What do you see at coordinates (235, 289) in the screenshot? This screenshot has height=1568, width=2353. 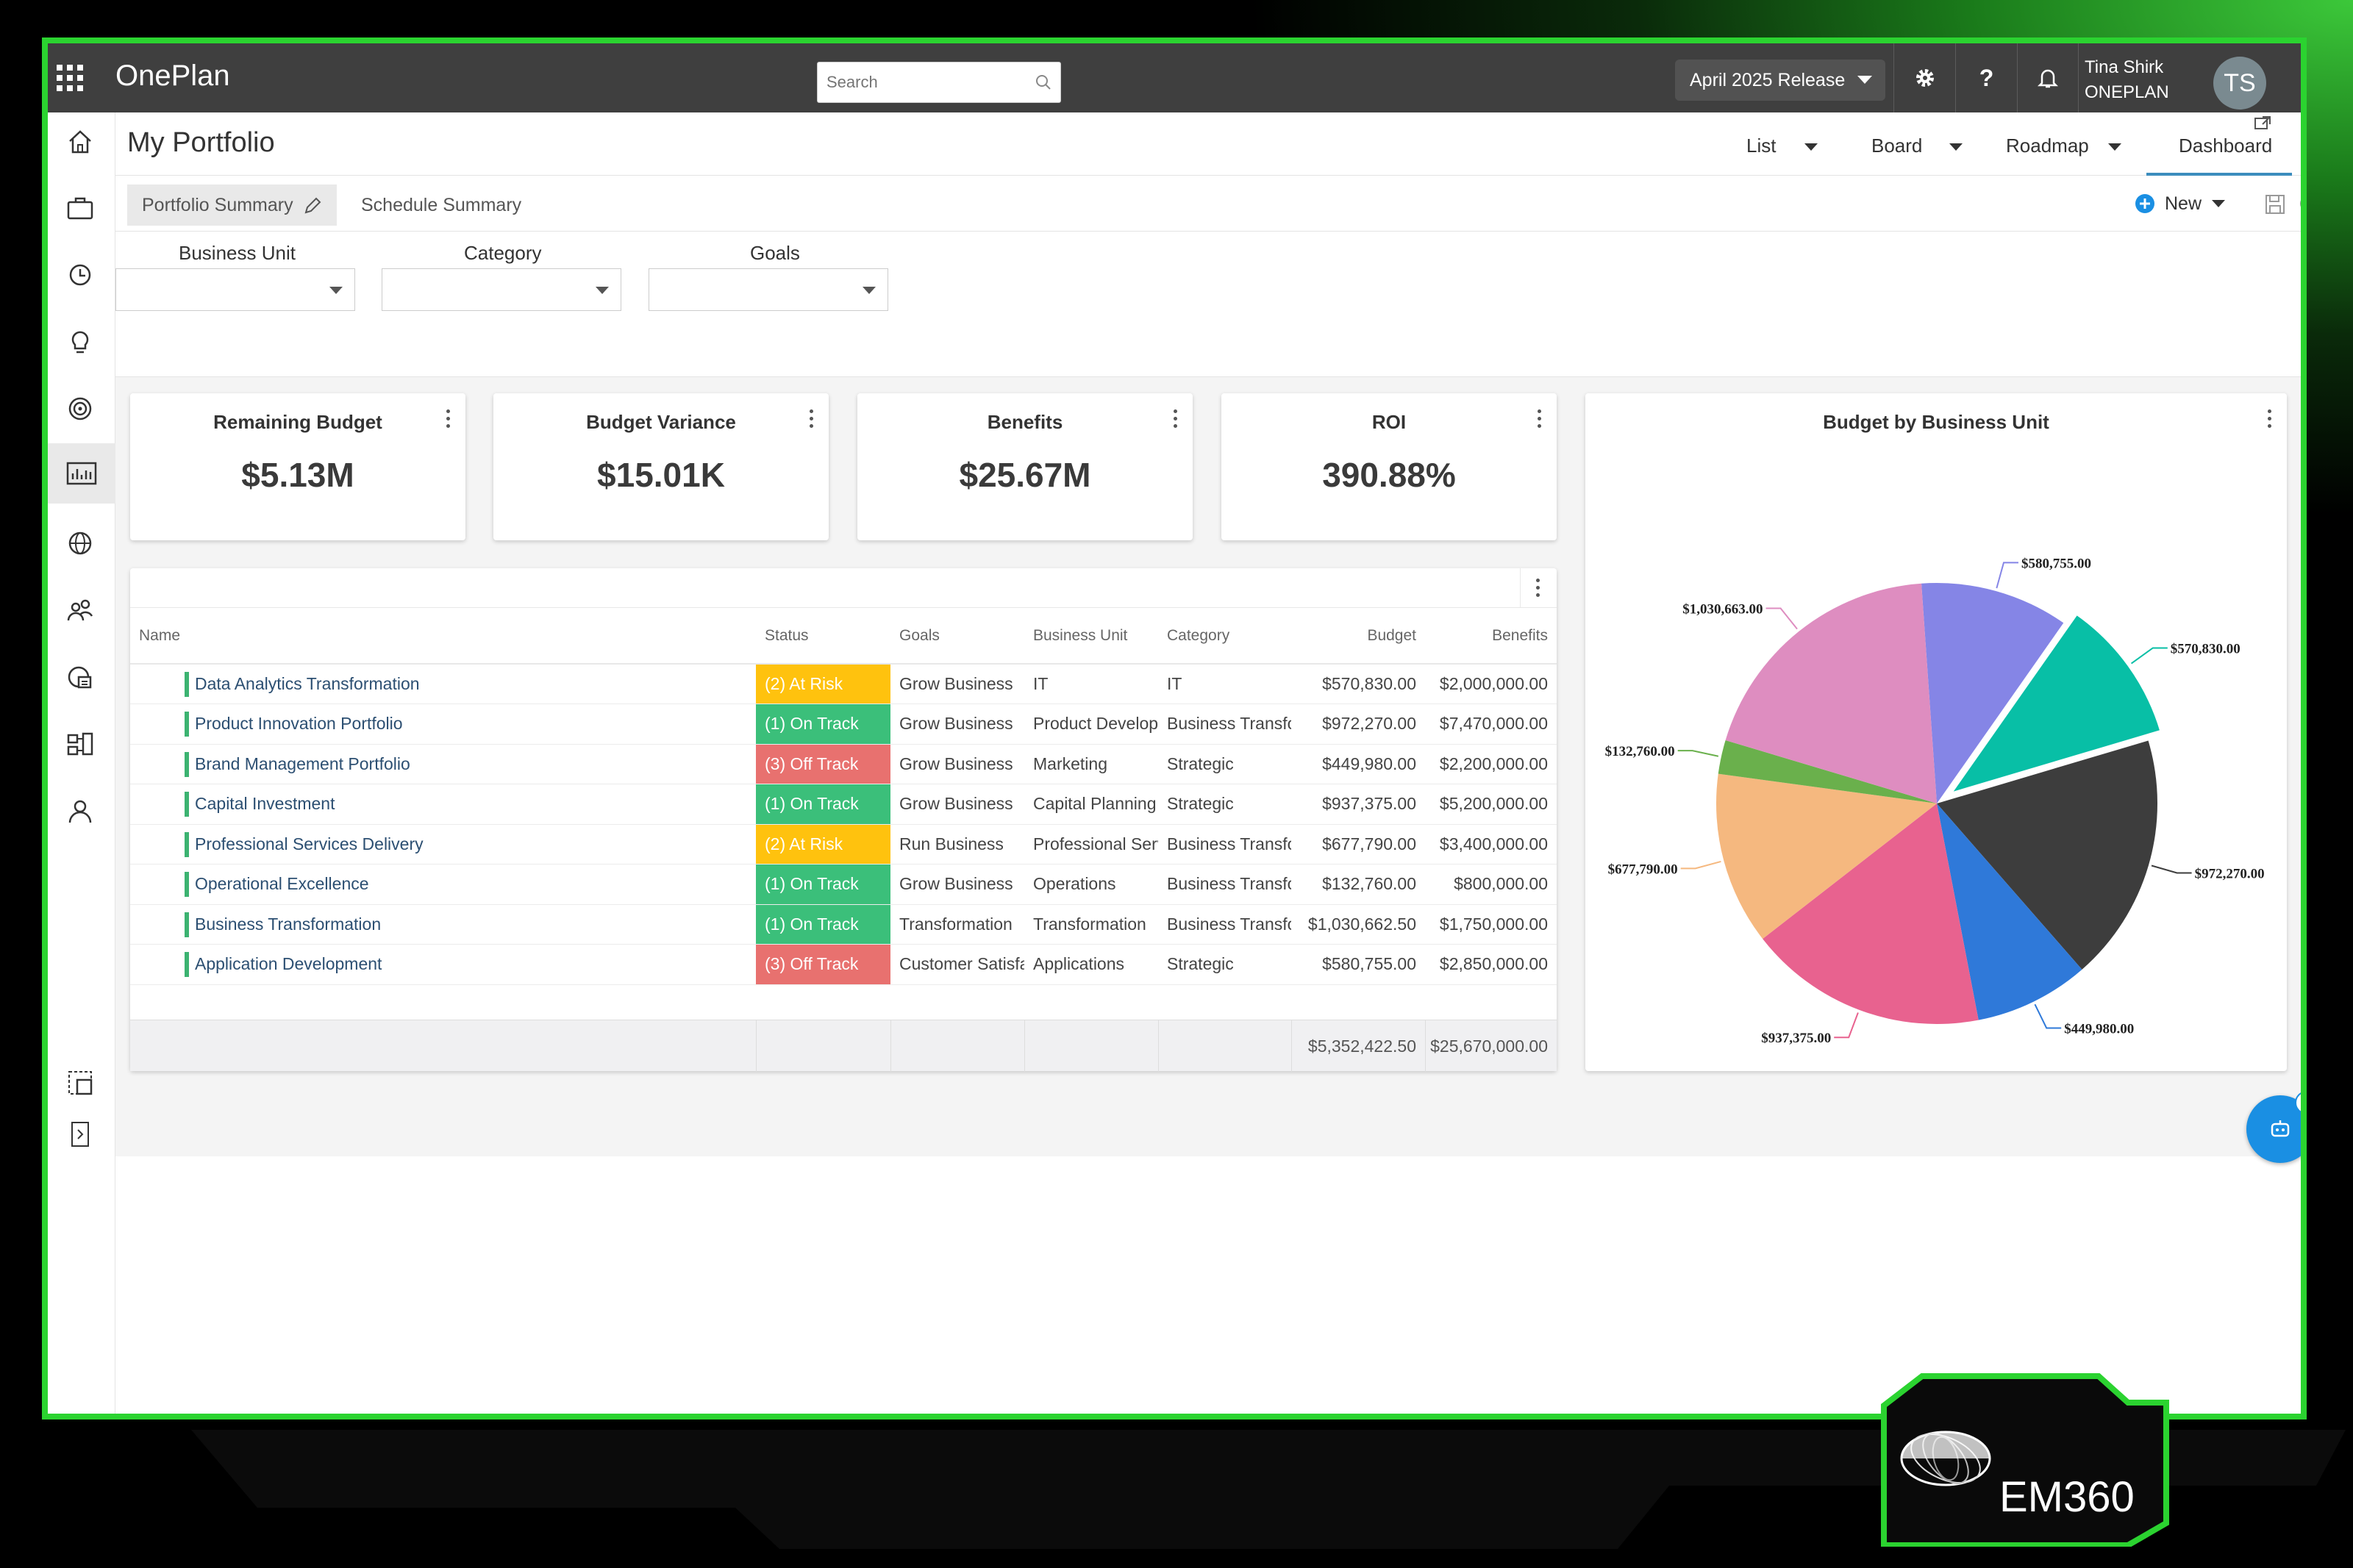 I see `business-unit-dropdown` at bounding box center [235, 289].